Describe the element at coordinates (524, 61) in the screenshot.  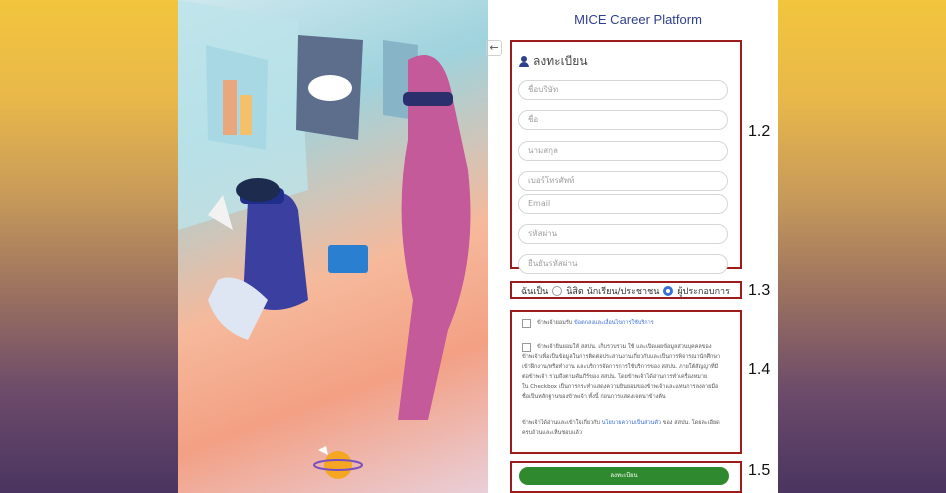
I see `user-icon` at that location.